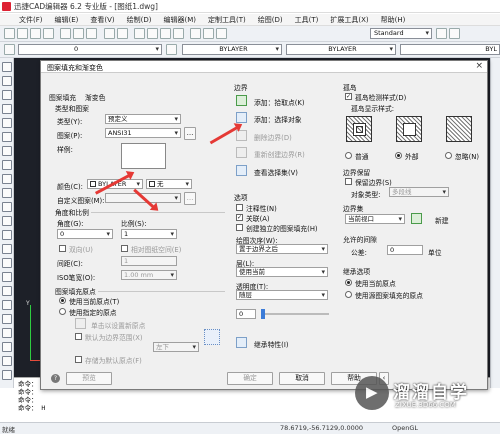  What do you see at coordinates (401, 33) in the screenshot?
I see `text-style-select: Standard` at bounding box center [401, 33].